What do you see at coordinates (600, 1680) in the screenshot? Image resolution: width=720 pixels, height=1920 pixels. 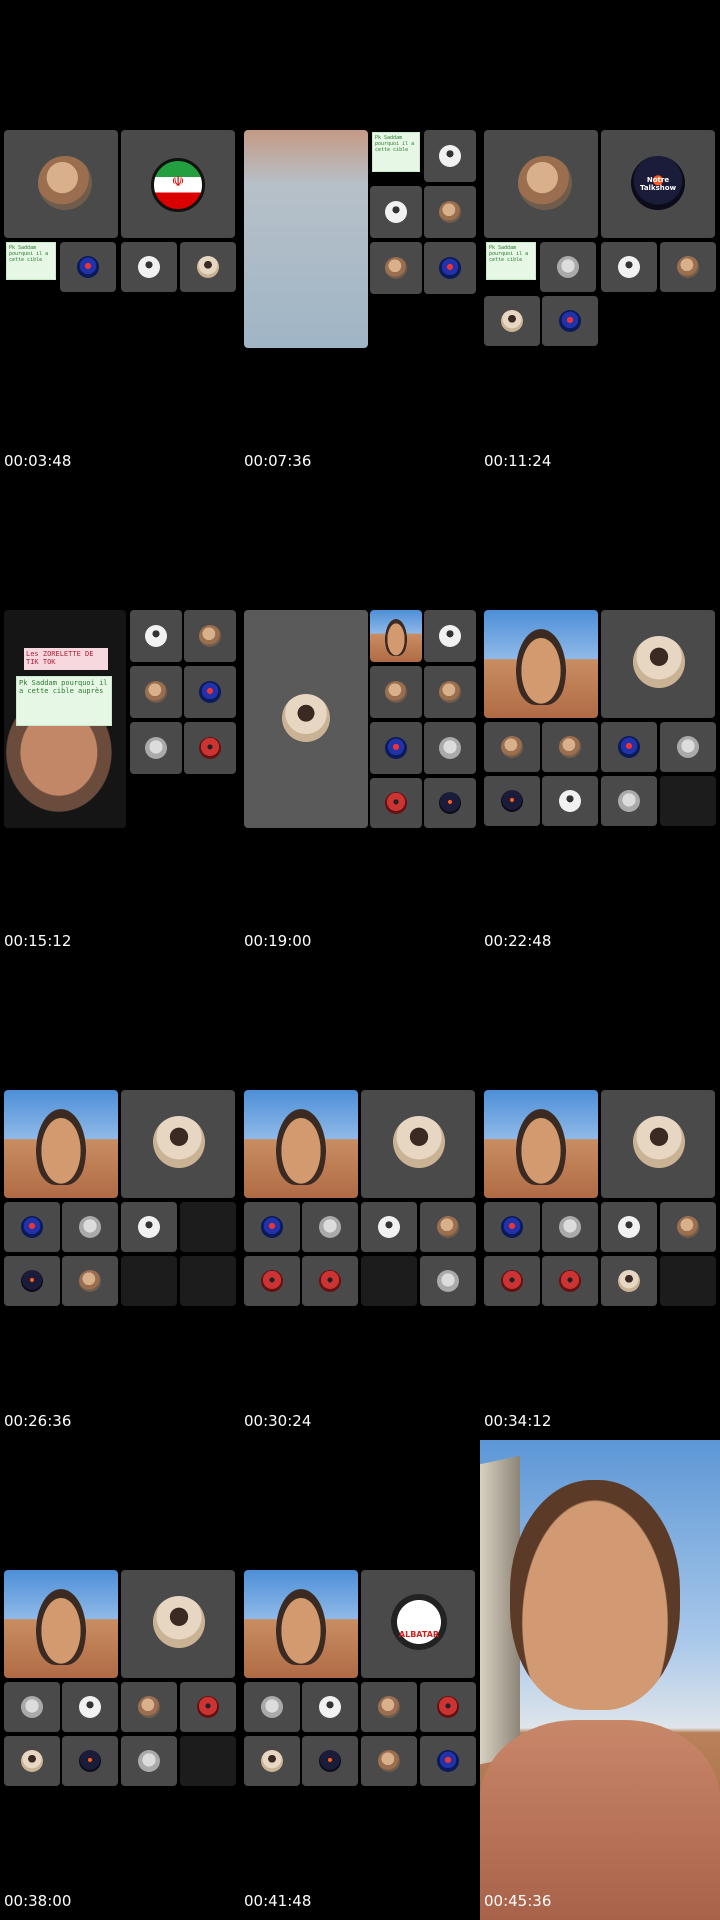 I see `thumbnail-frame-12: 00:45:36` at bounding box center [600, 1680].